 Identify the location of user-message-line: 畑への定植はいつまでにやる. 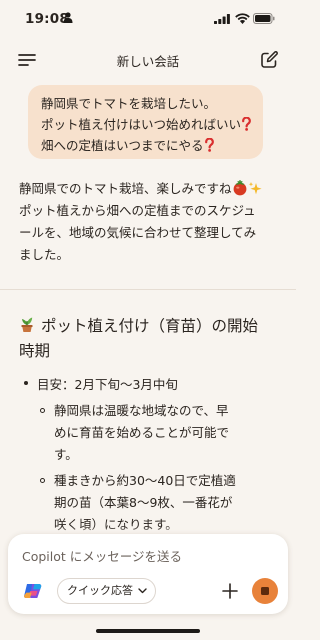
(152, 145).